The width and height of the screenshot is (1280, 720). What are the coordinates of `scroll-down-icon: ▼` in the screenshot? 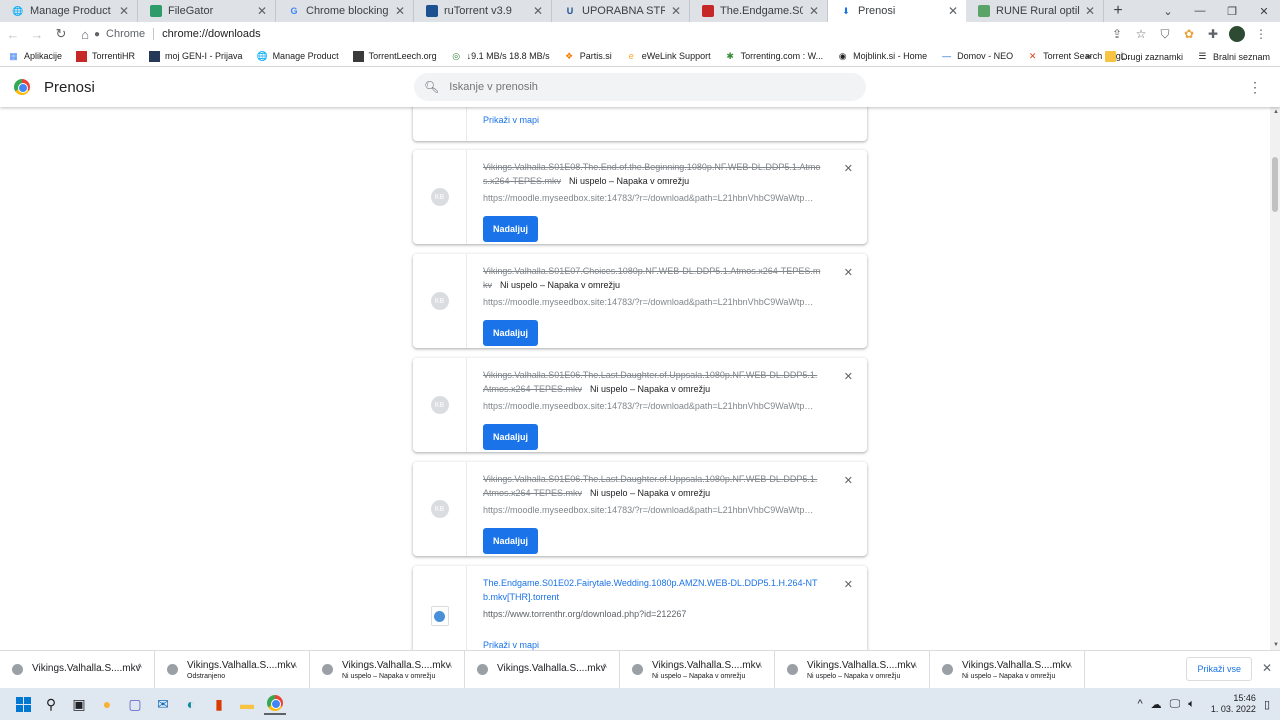 It's located at (1276, 645).